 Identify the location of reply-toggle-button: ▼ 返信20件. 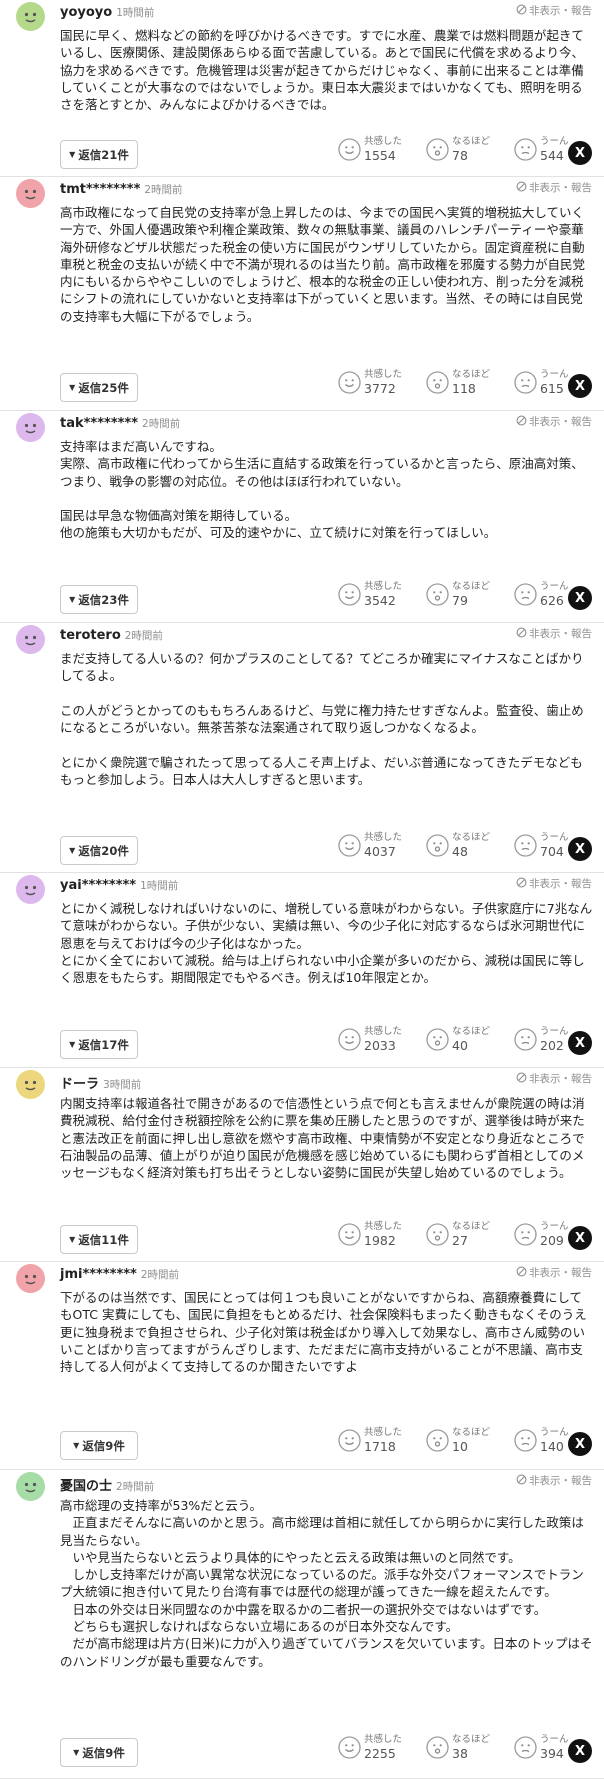
(99, 850).